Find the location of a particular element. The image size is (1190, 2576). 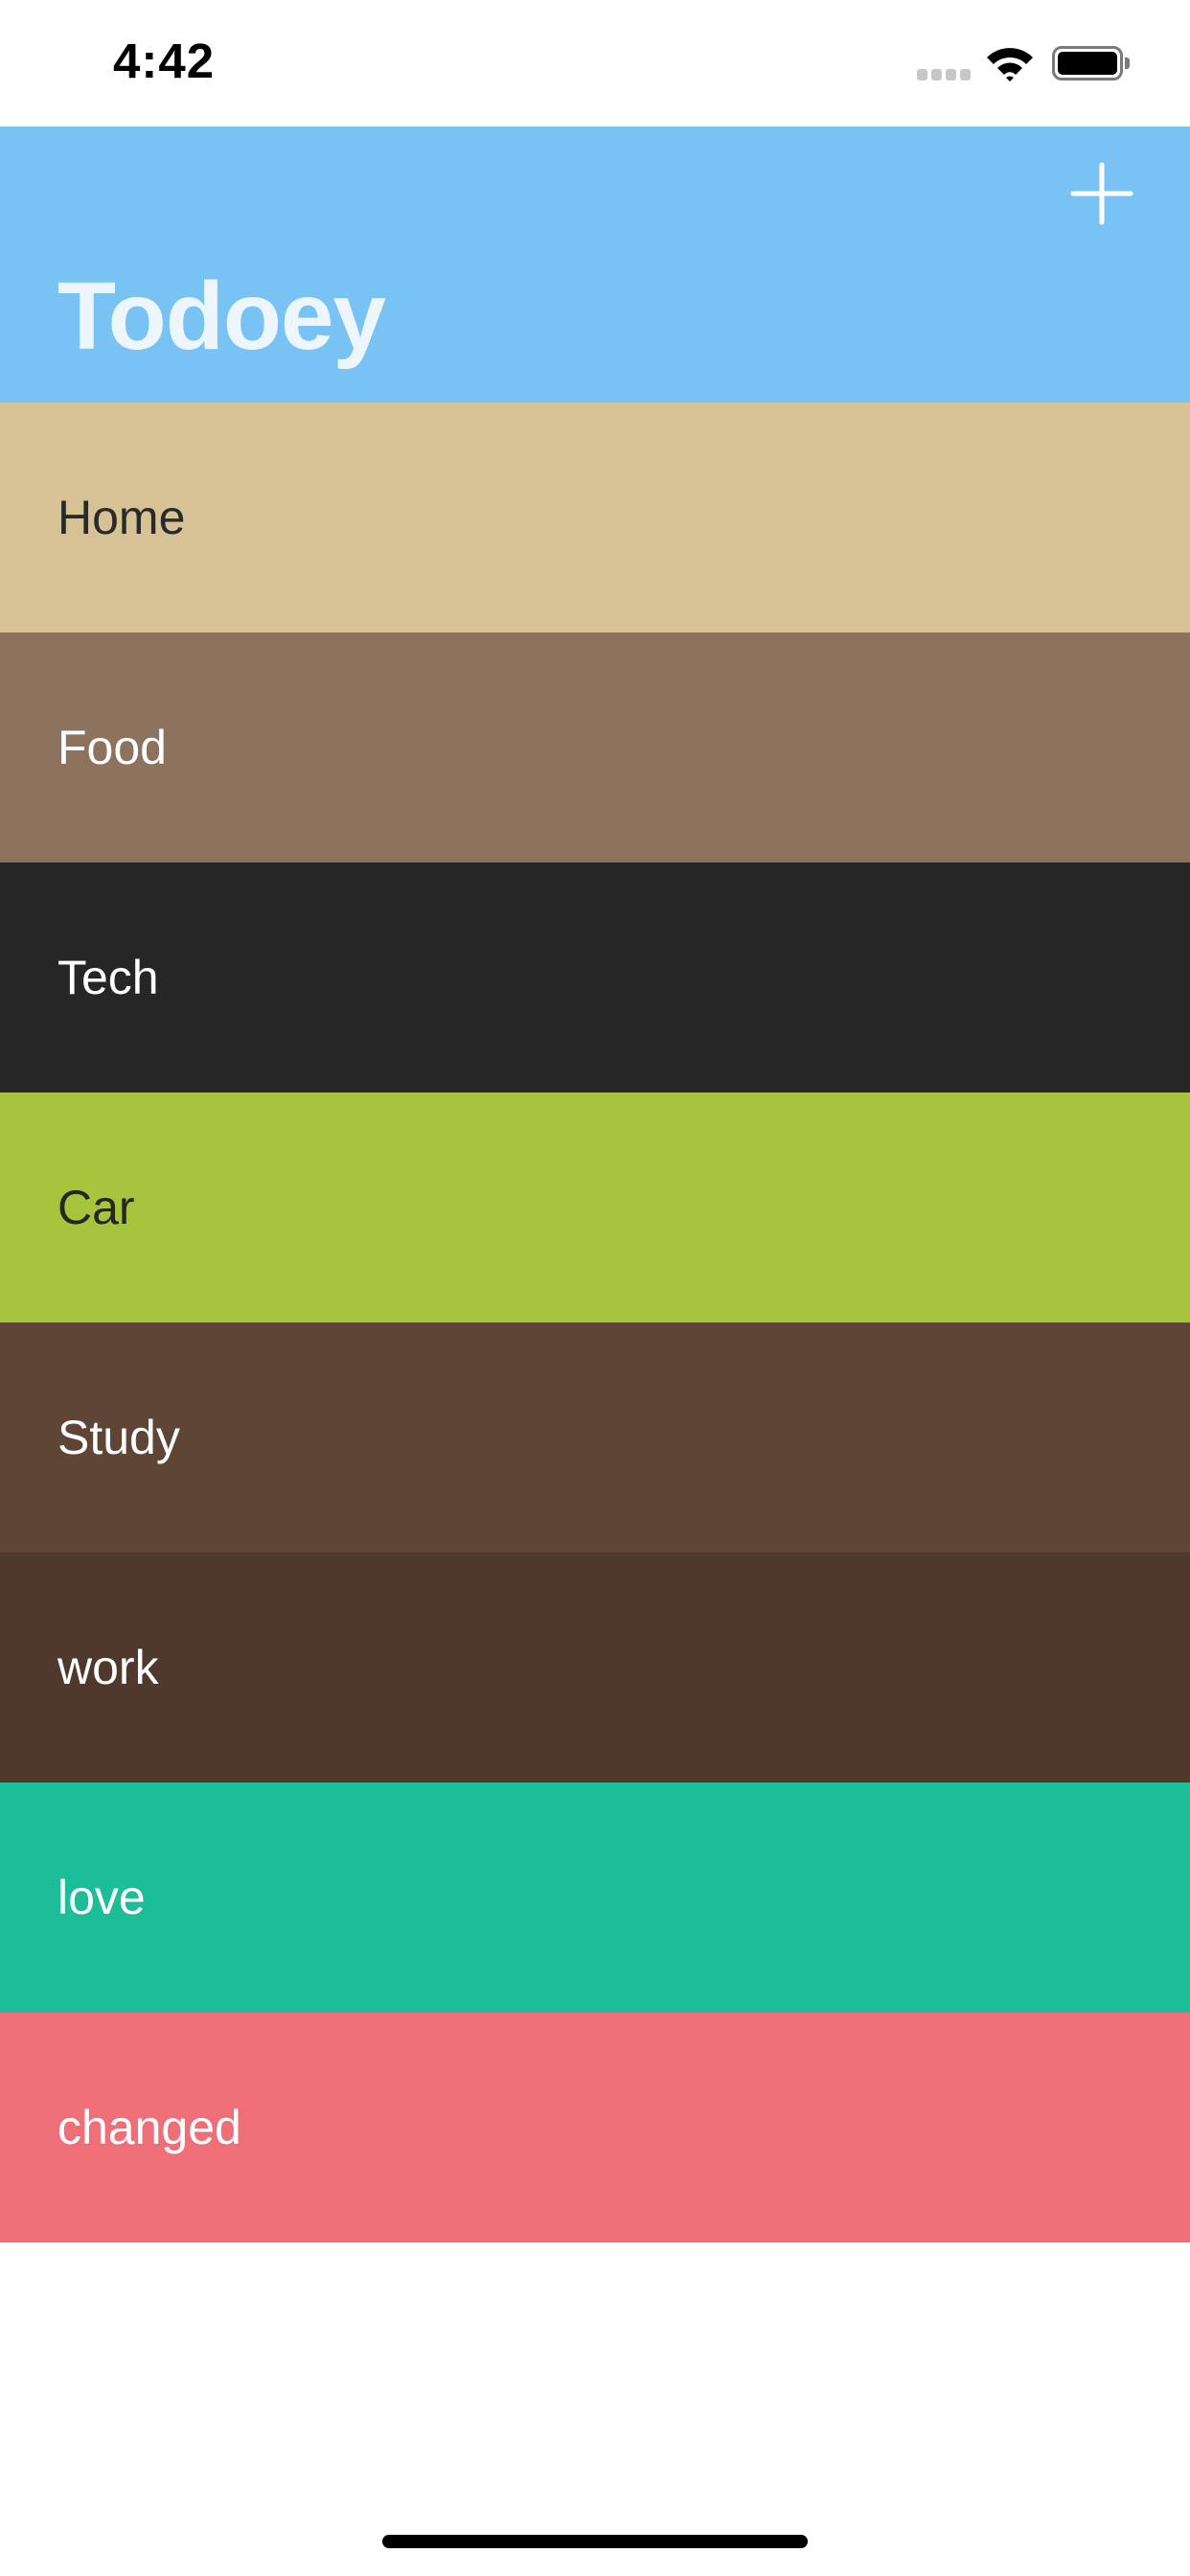

battery-nub is located at coordinates (1128, 63).